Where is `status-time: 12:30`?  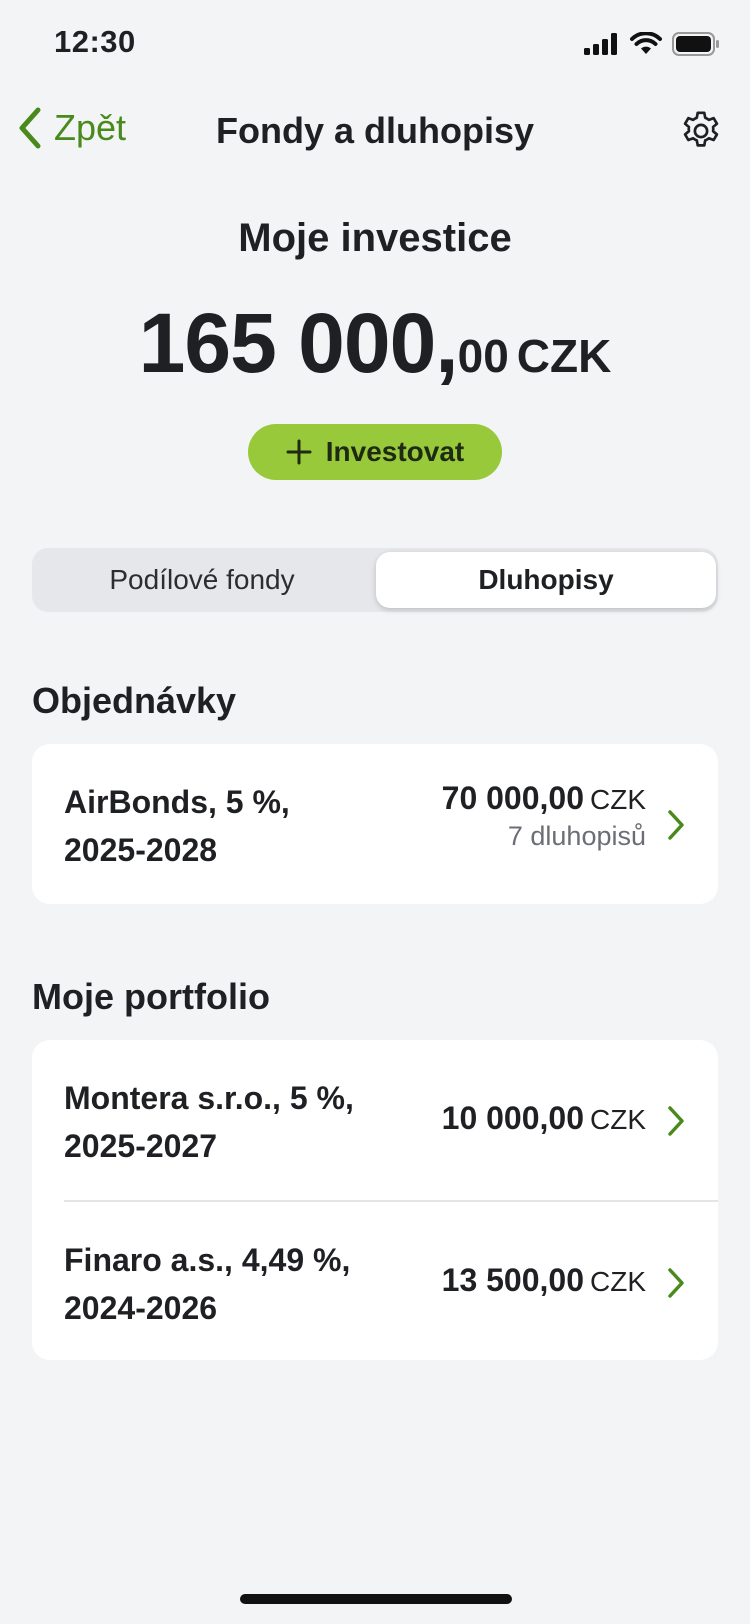 status-time: 12:30 is located at coordinates (95, 41).